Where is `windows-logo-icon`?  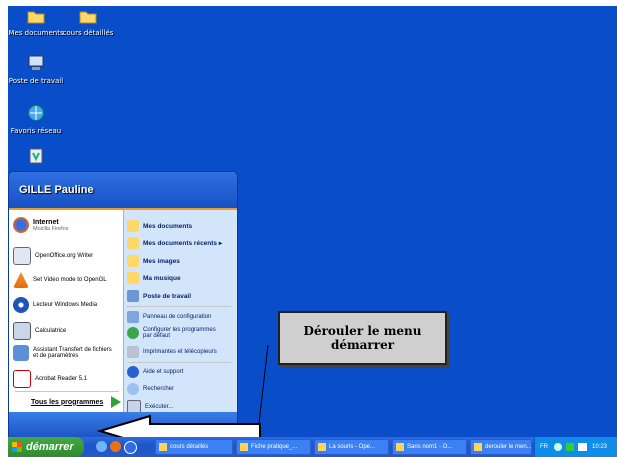 windows-logo-icon is located at coordinates (17, 447).